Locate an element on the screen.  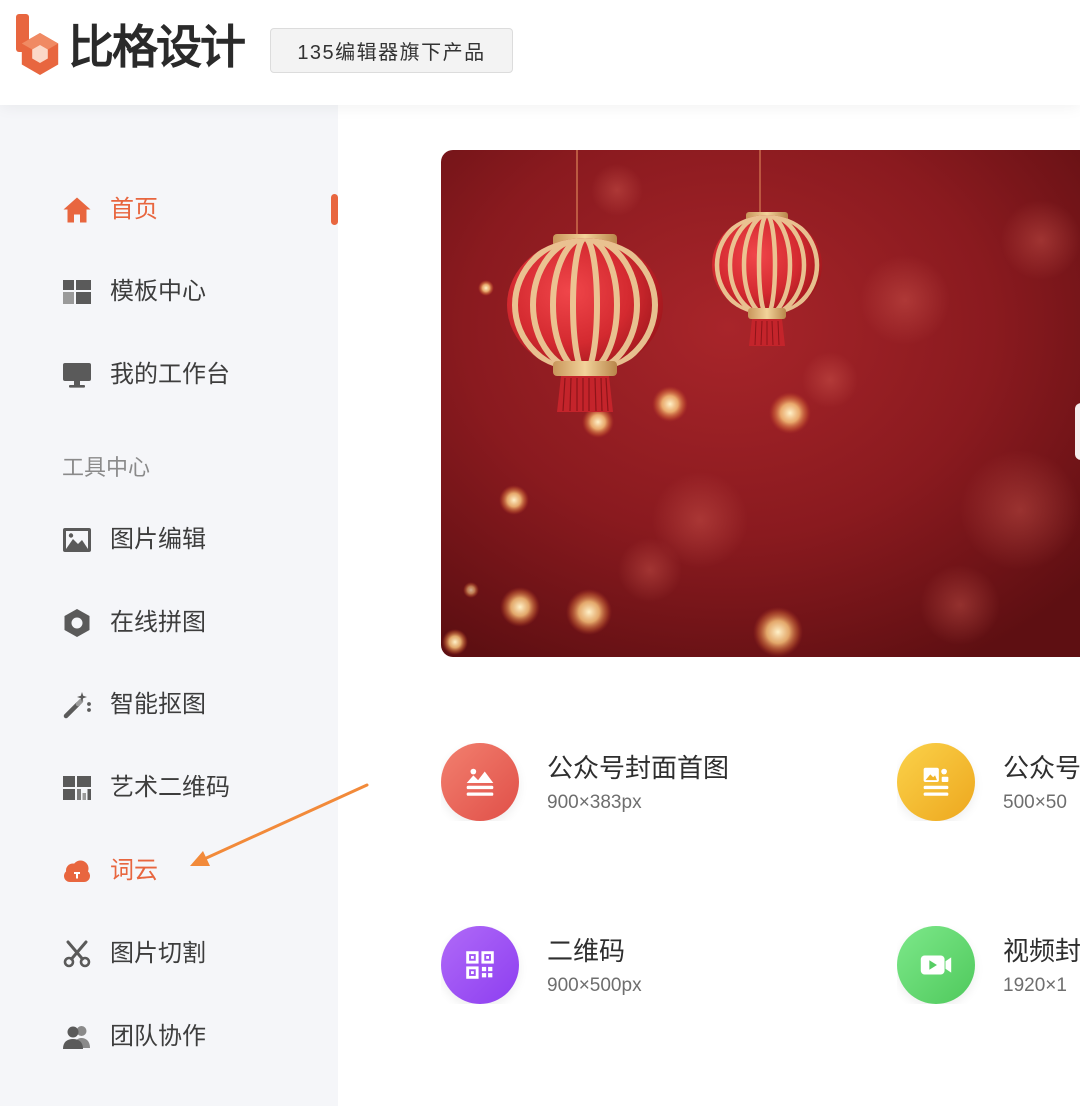
card-title: 二维码 is located at coordinates (586, 951).